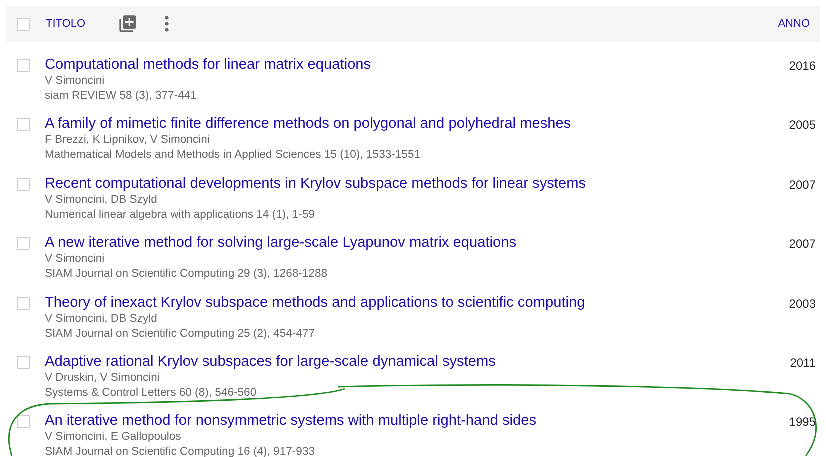 This screenshot has height=457, width=826. I want to click on article-title-link: An iterative method for nonsymmetric systems with multiple right-hand sides, so click(417, 421).